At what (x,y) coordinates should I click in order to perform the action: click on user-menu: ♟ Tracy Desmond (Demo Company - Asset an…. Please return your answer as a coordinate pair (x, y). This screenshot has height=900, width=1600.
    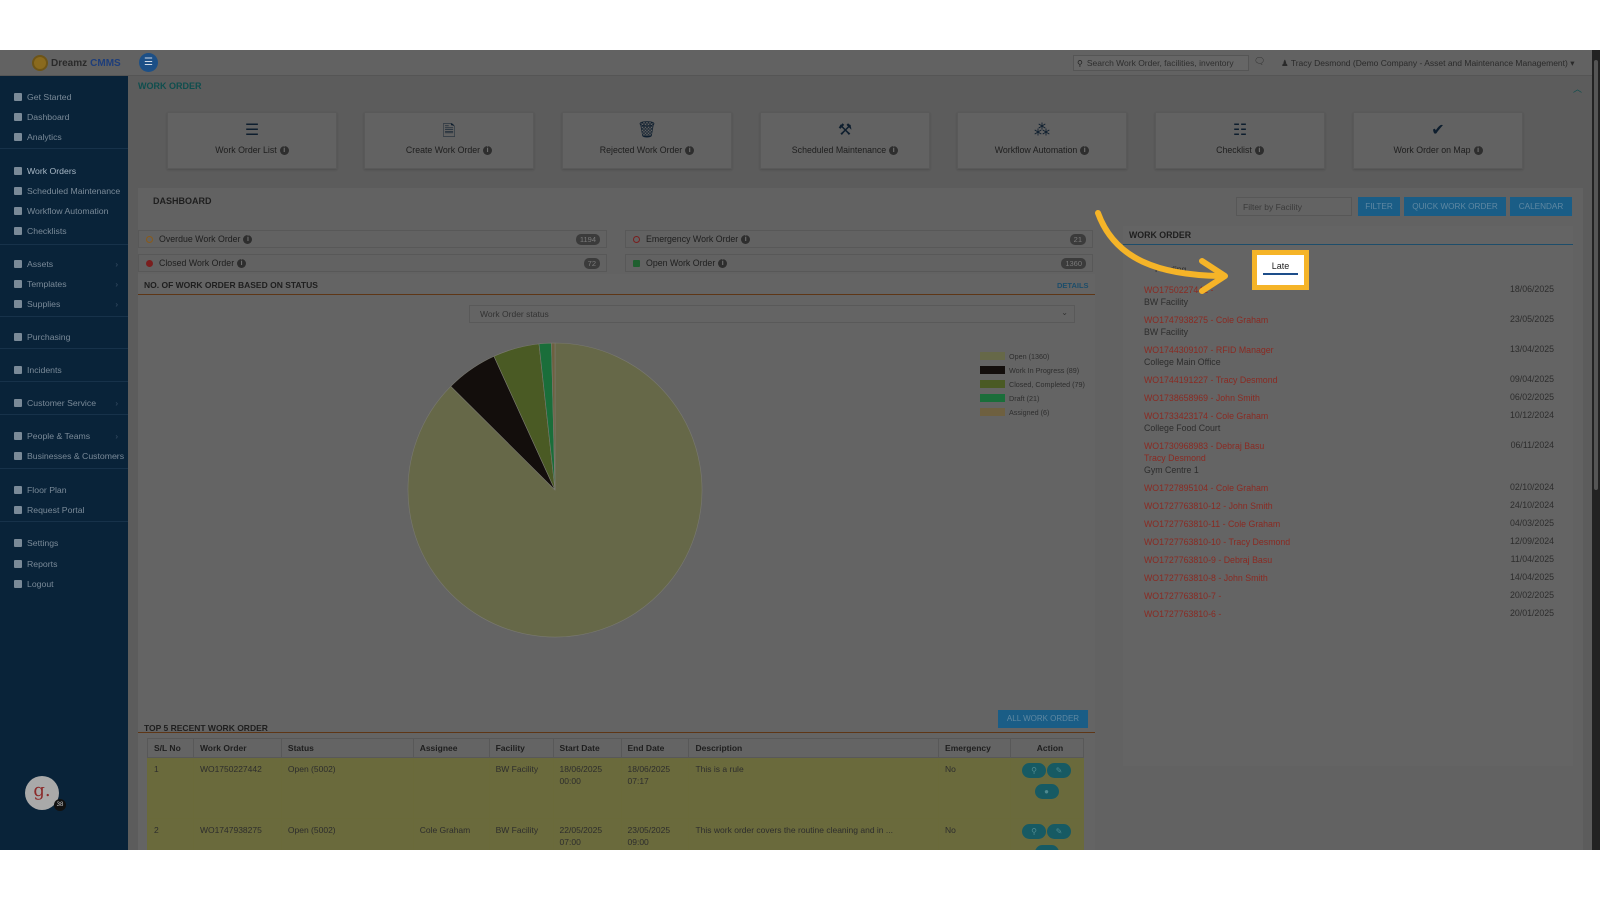
    Looking at the image, I should click on (1428, 63).